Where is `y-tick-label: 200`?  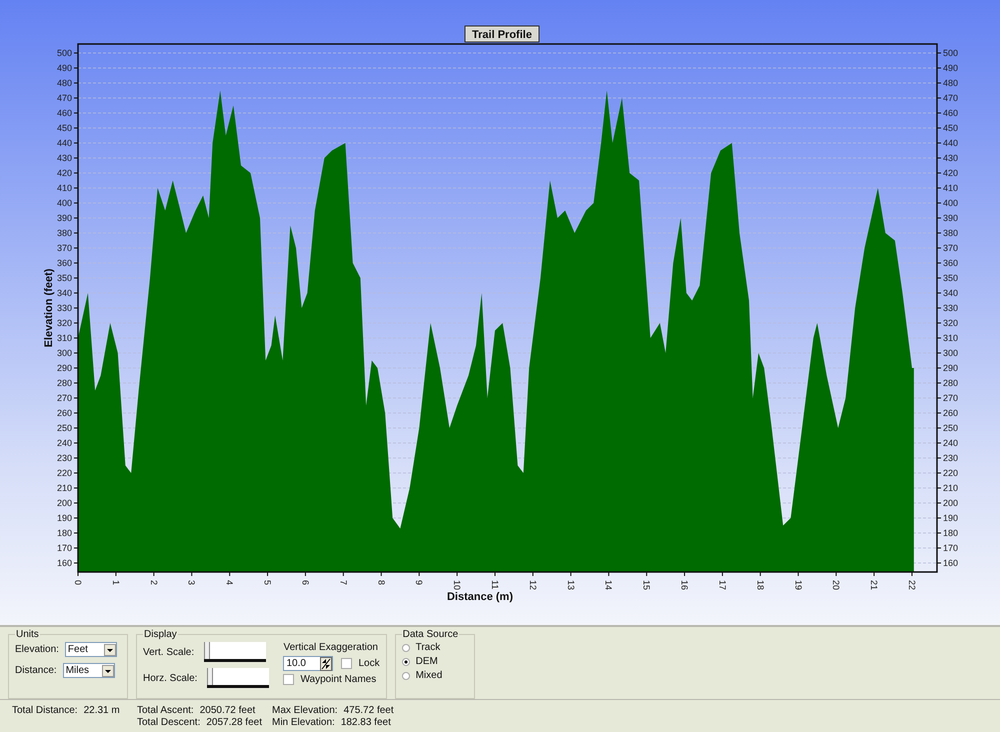
y-tick-label: 200 is located at coordinates (64, 503).